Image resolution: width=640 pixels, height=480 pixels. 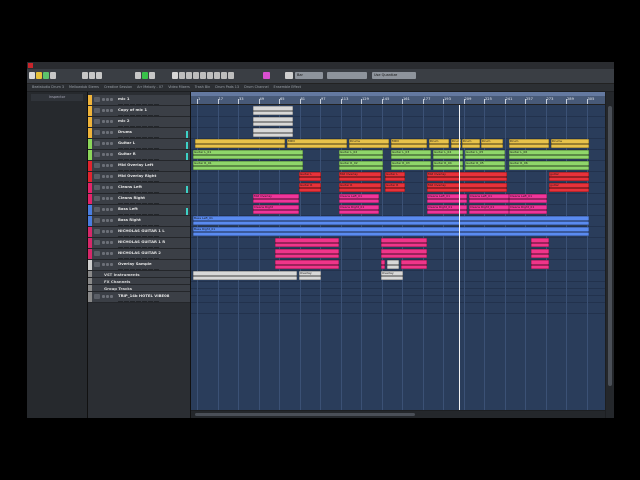 I want to click on track-name: Bass Right, so click(x=129, y=219).